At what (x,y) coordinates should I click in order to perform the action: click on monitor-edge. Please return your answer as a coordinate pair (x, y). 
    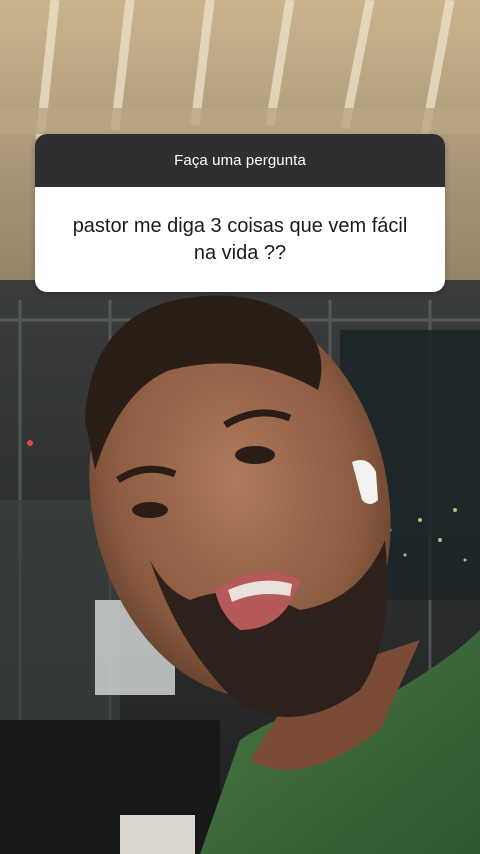
    Looking at the image, I should click on (157, 834).